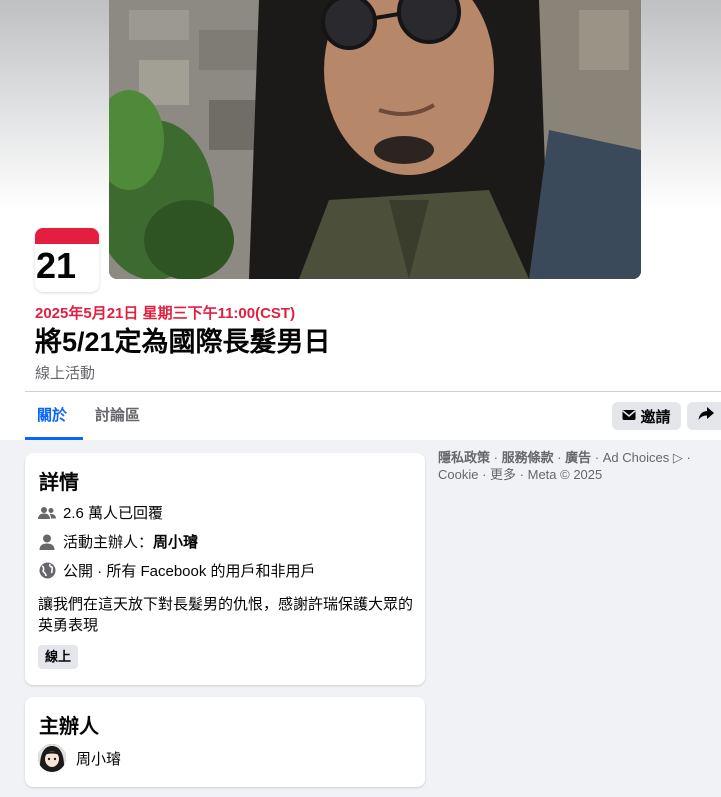 The width and height of the screenshot is (721, 797). What do you see at coordinates (629, 416) in the screenshot?
I see `envelope-icon` at bounding box center [629, 416].